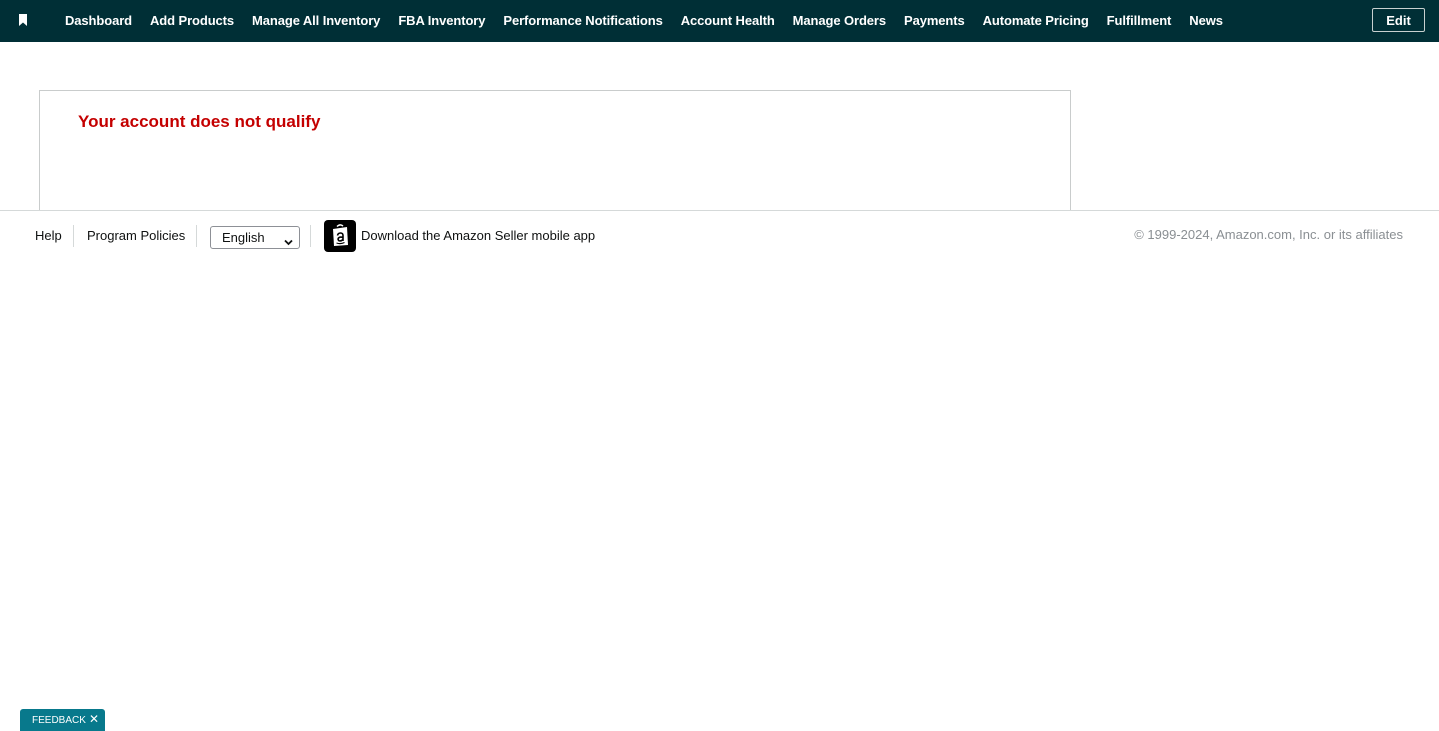 Image resolution: width=1439 pixels, height=731 pixels. I want to click on feedback-tab: FEEDBACK ✕, so click(62, 720).